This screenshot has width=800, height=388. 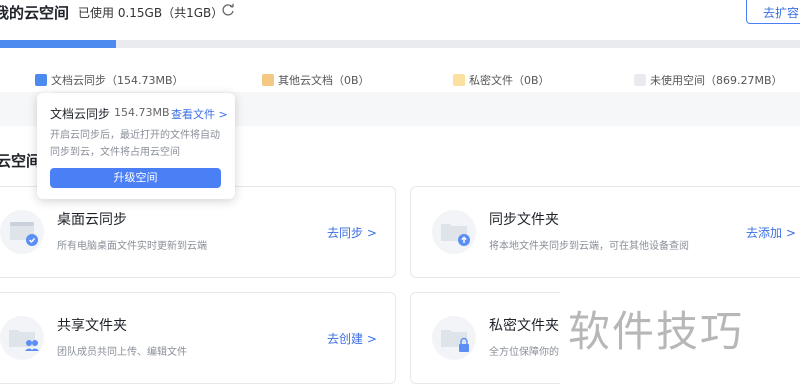 I want to click on card-desc: 将本地文件夹同步到云端，可在其他设备查阅, so click(x=589, y=246).